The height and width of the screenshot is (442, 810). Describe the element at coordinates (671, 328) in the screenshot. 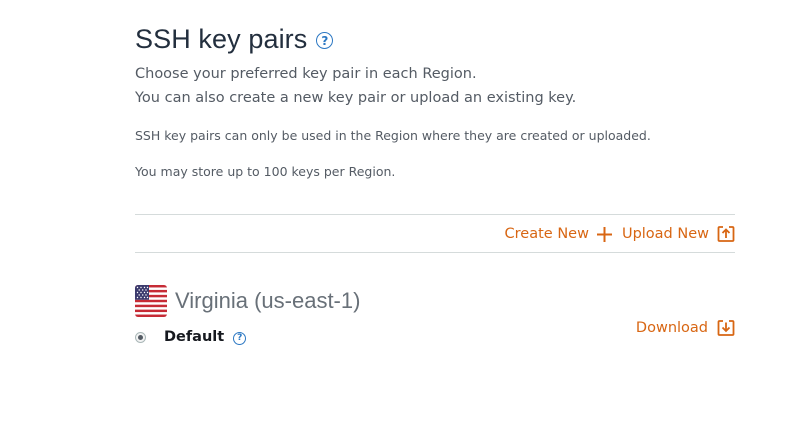

I see `download-label: Download` at that location.